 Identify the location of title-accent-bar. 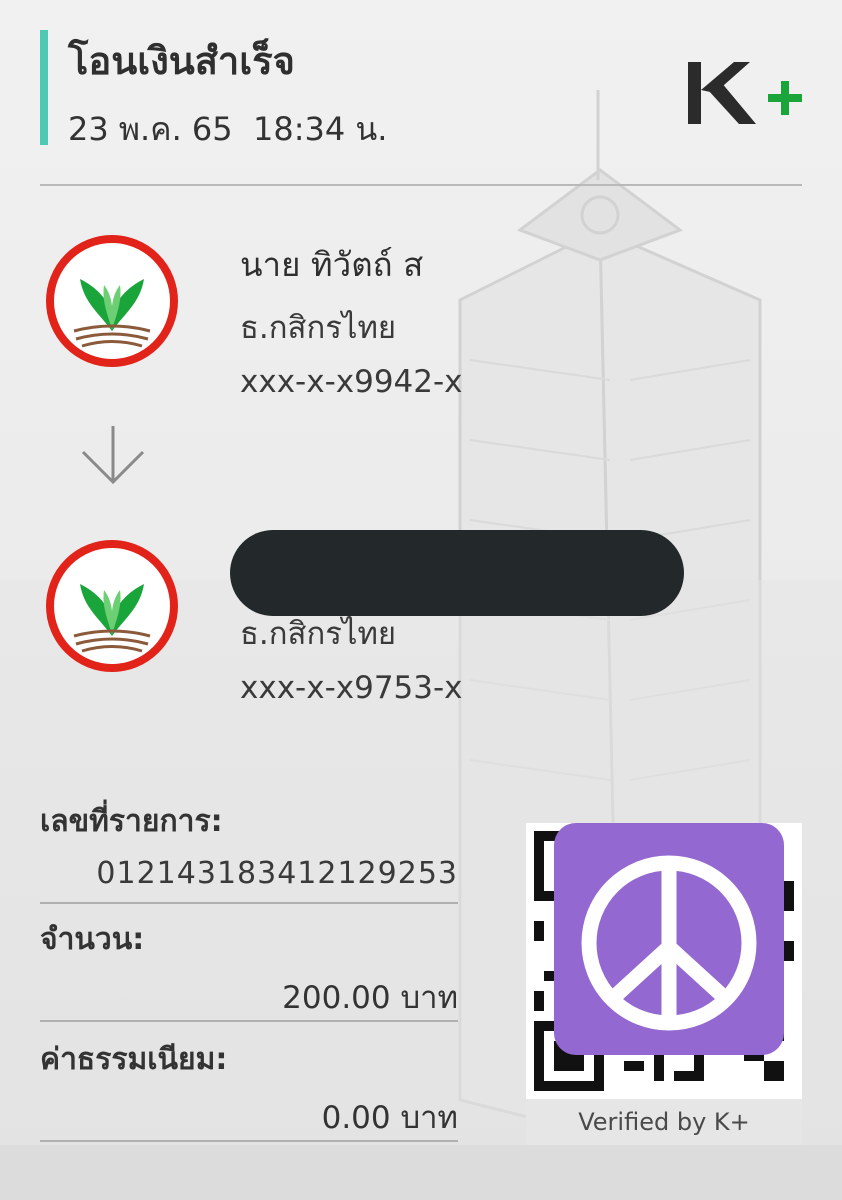
(44, 87).